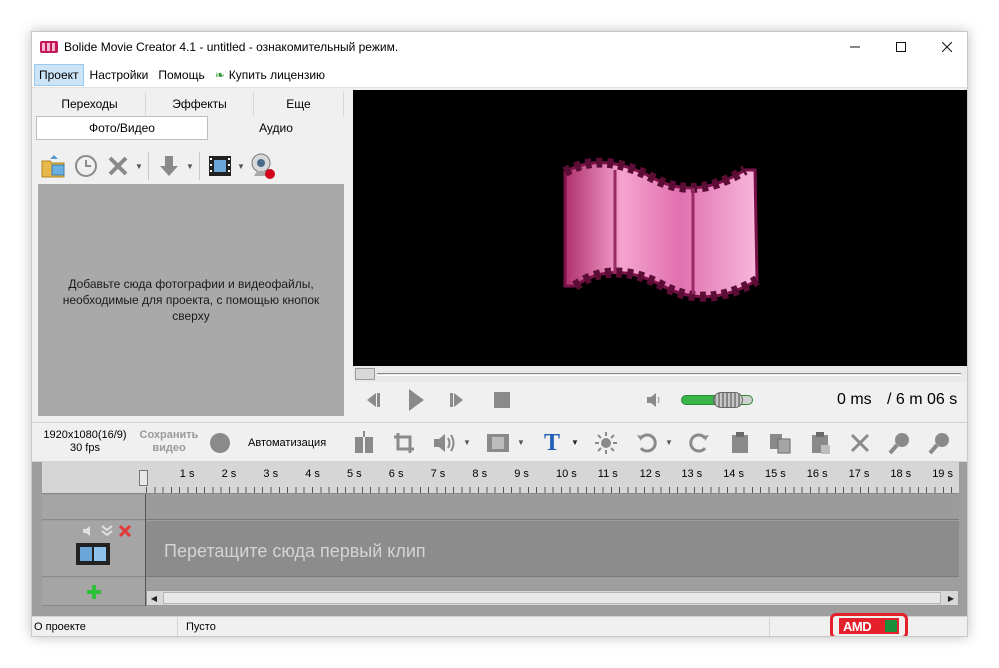  What do you see at coordinates (271, 474) in the screenshot?
I see `ruler-tick-label: 3 s` at bounding box center [271, 474].